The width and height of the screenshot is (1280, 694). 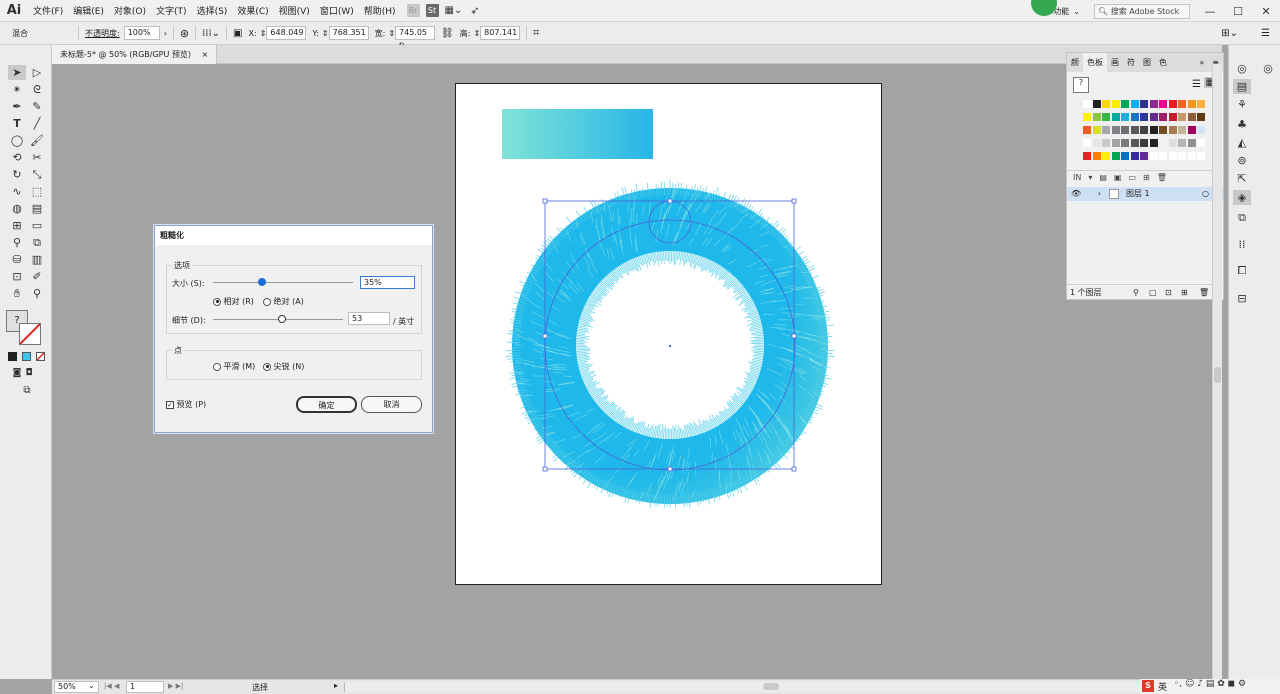 What do you see at coordinates (37, 276) in the screenshot?
I see `slice-tool-icon: ✐` at bounding box center [37, 276].